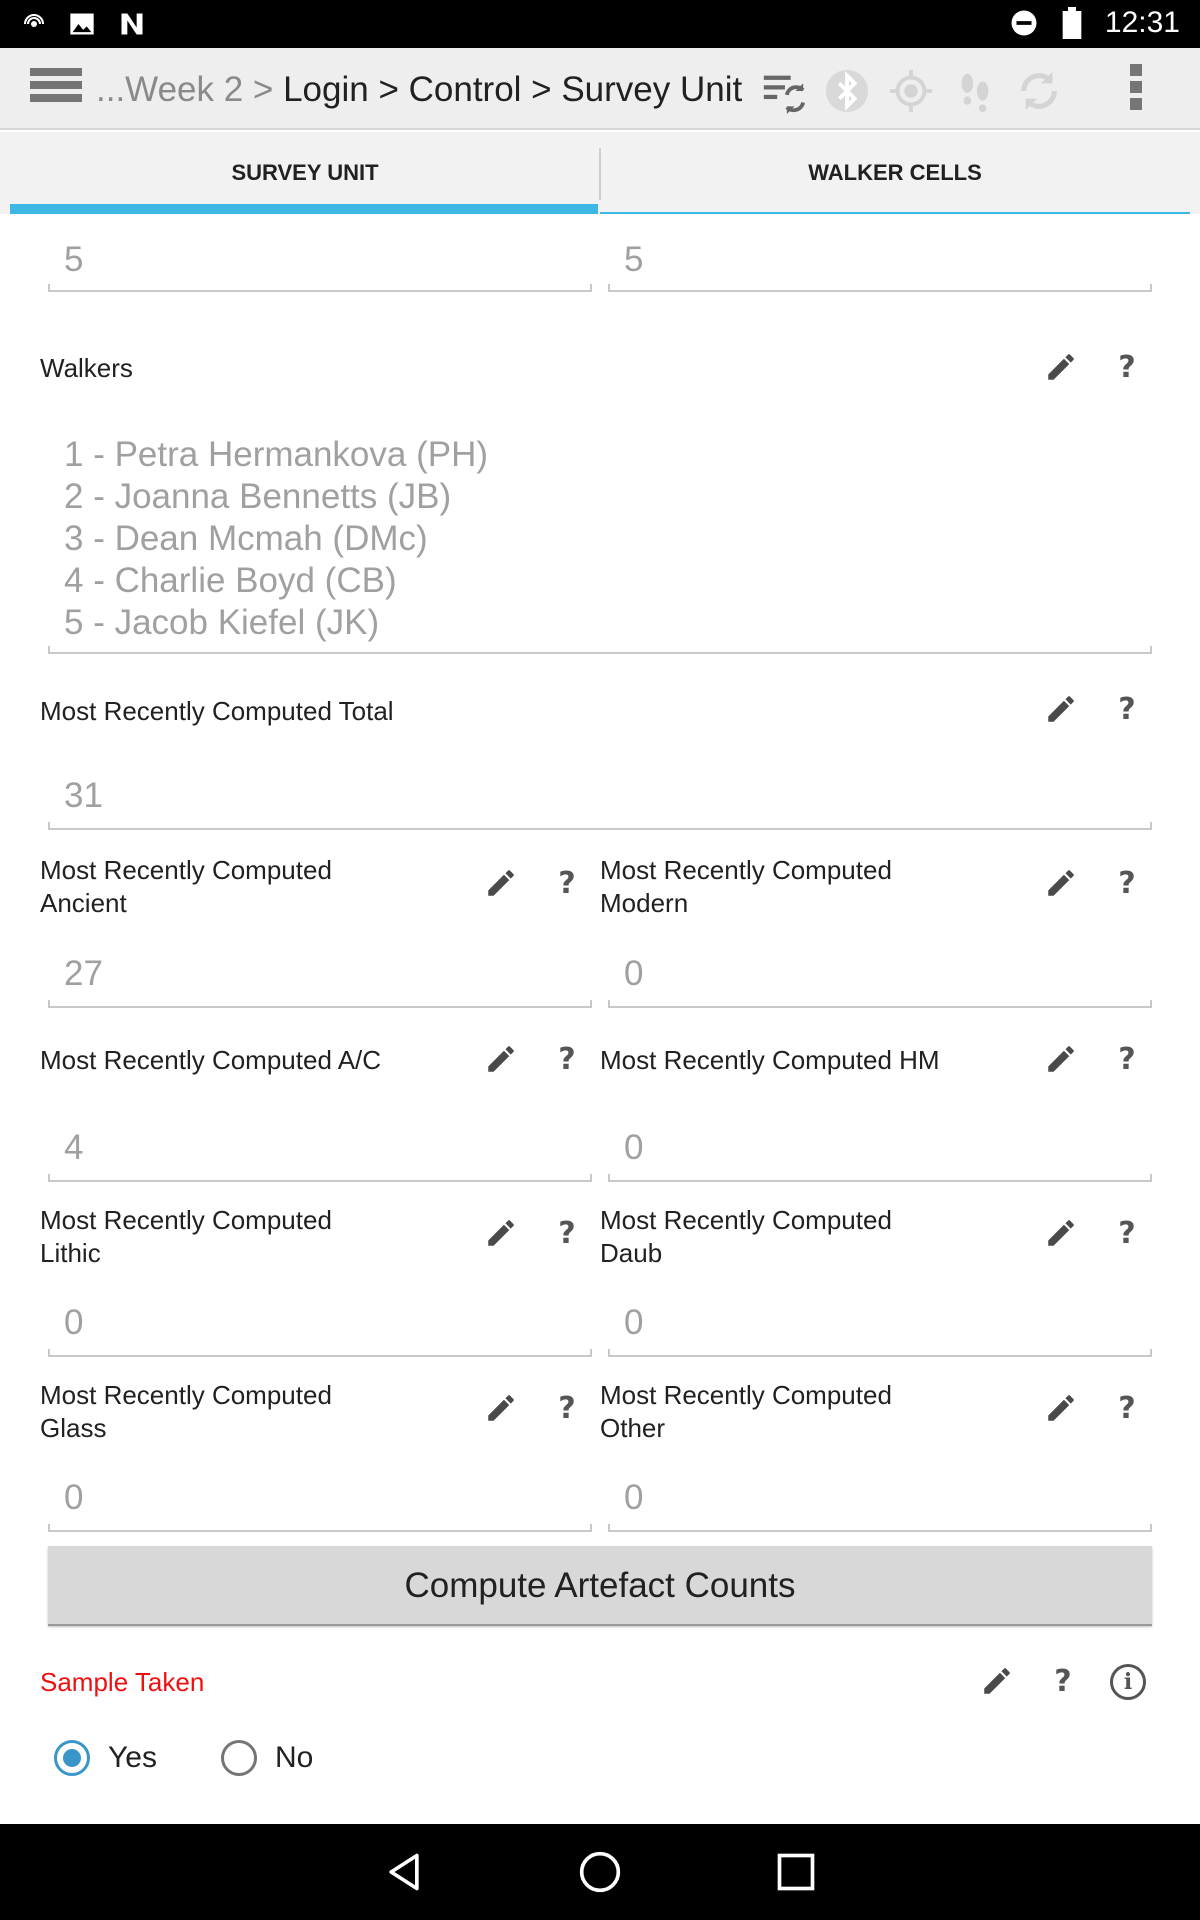 The height and width of the screenshot is (1920, 1200). I want to click on radio-yes-label: Yes, so click(132, 1758).